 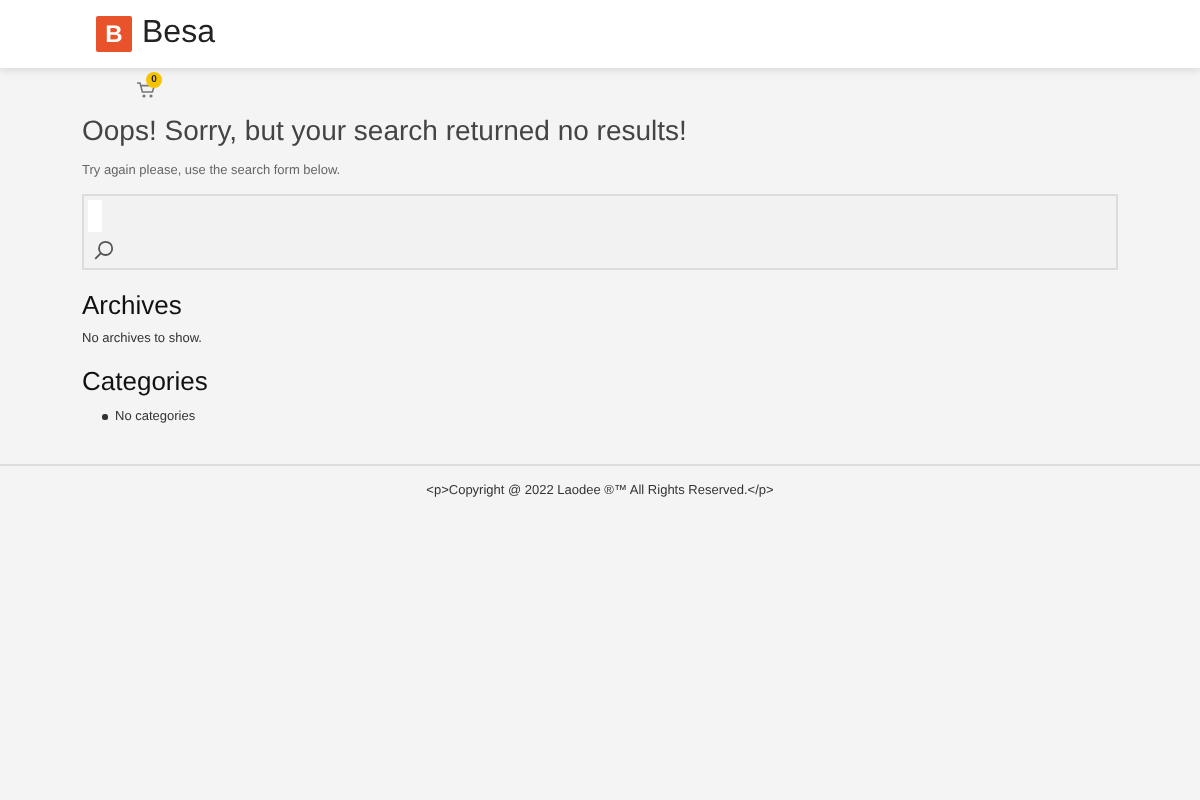 What do you see at coordinates (146, 382) in the screenshot?
I see `section-title: Categories` at bounding box center [146, 382].